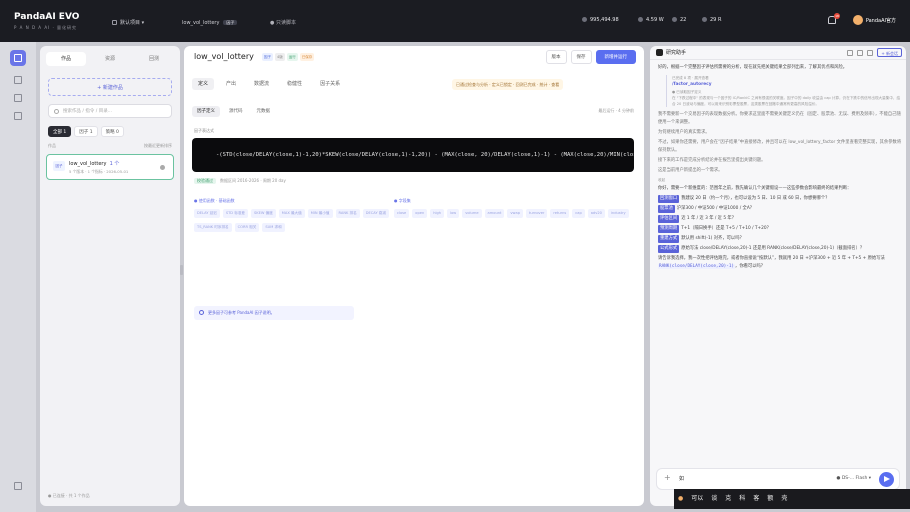 This screenshot has height=512, width=910. Describe the element at coordinates (213, 227) in the screenshot. I see `function-chip: TS_RANK 时序排名` at that location.